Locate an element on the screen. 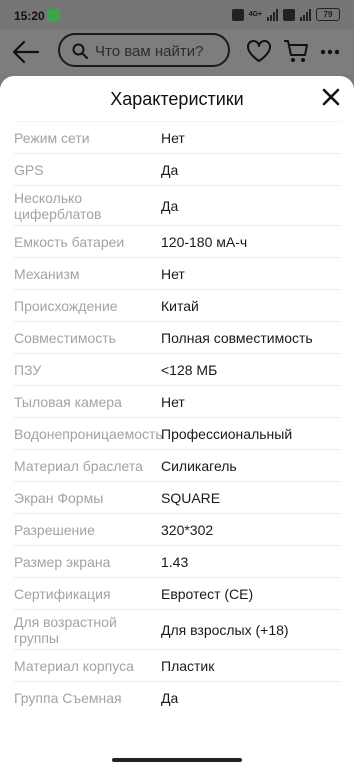 The width and height of the screenshot is (354, 768). spec-row: Тыловая камера Нет is located at coordinates (177, 401).